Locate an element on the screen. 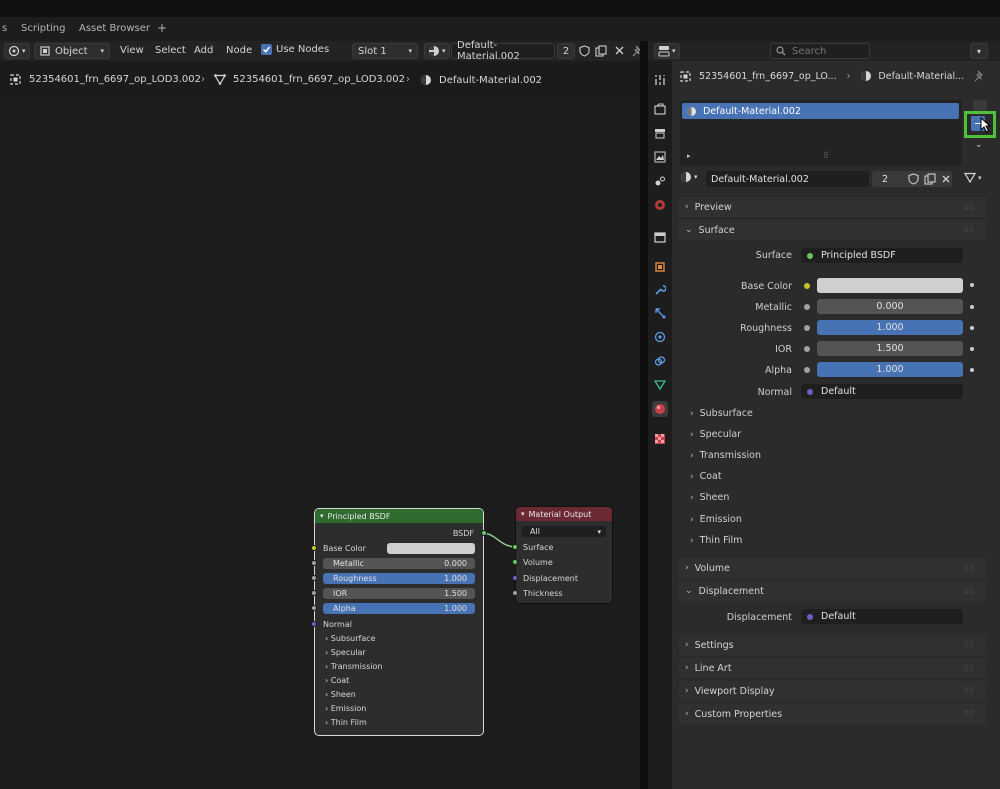  slot-dropdown: Slot 1 ▾ is located at coordinates (385, 51).